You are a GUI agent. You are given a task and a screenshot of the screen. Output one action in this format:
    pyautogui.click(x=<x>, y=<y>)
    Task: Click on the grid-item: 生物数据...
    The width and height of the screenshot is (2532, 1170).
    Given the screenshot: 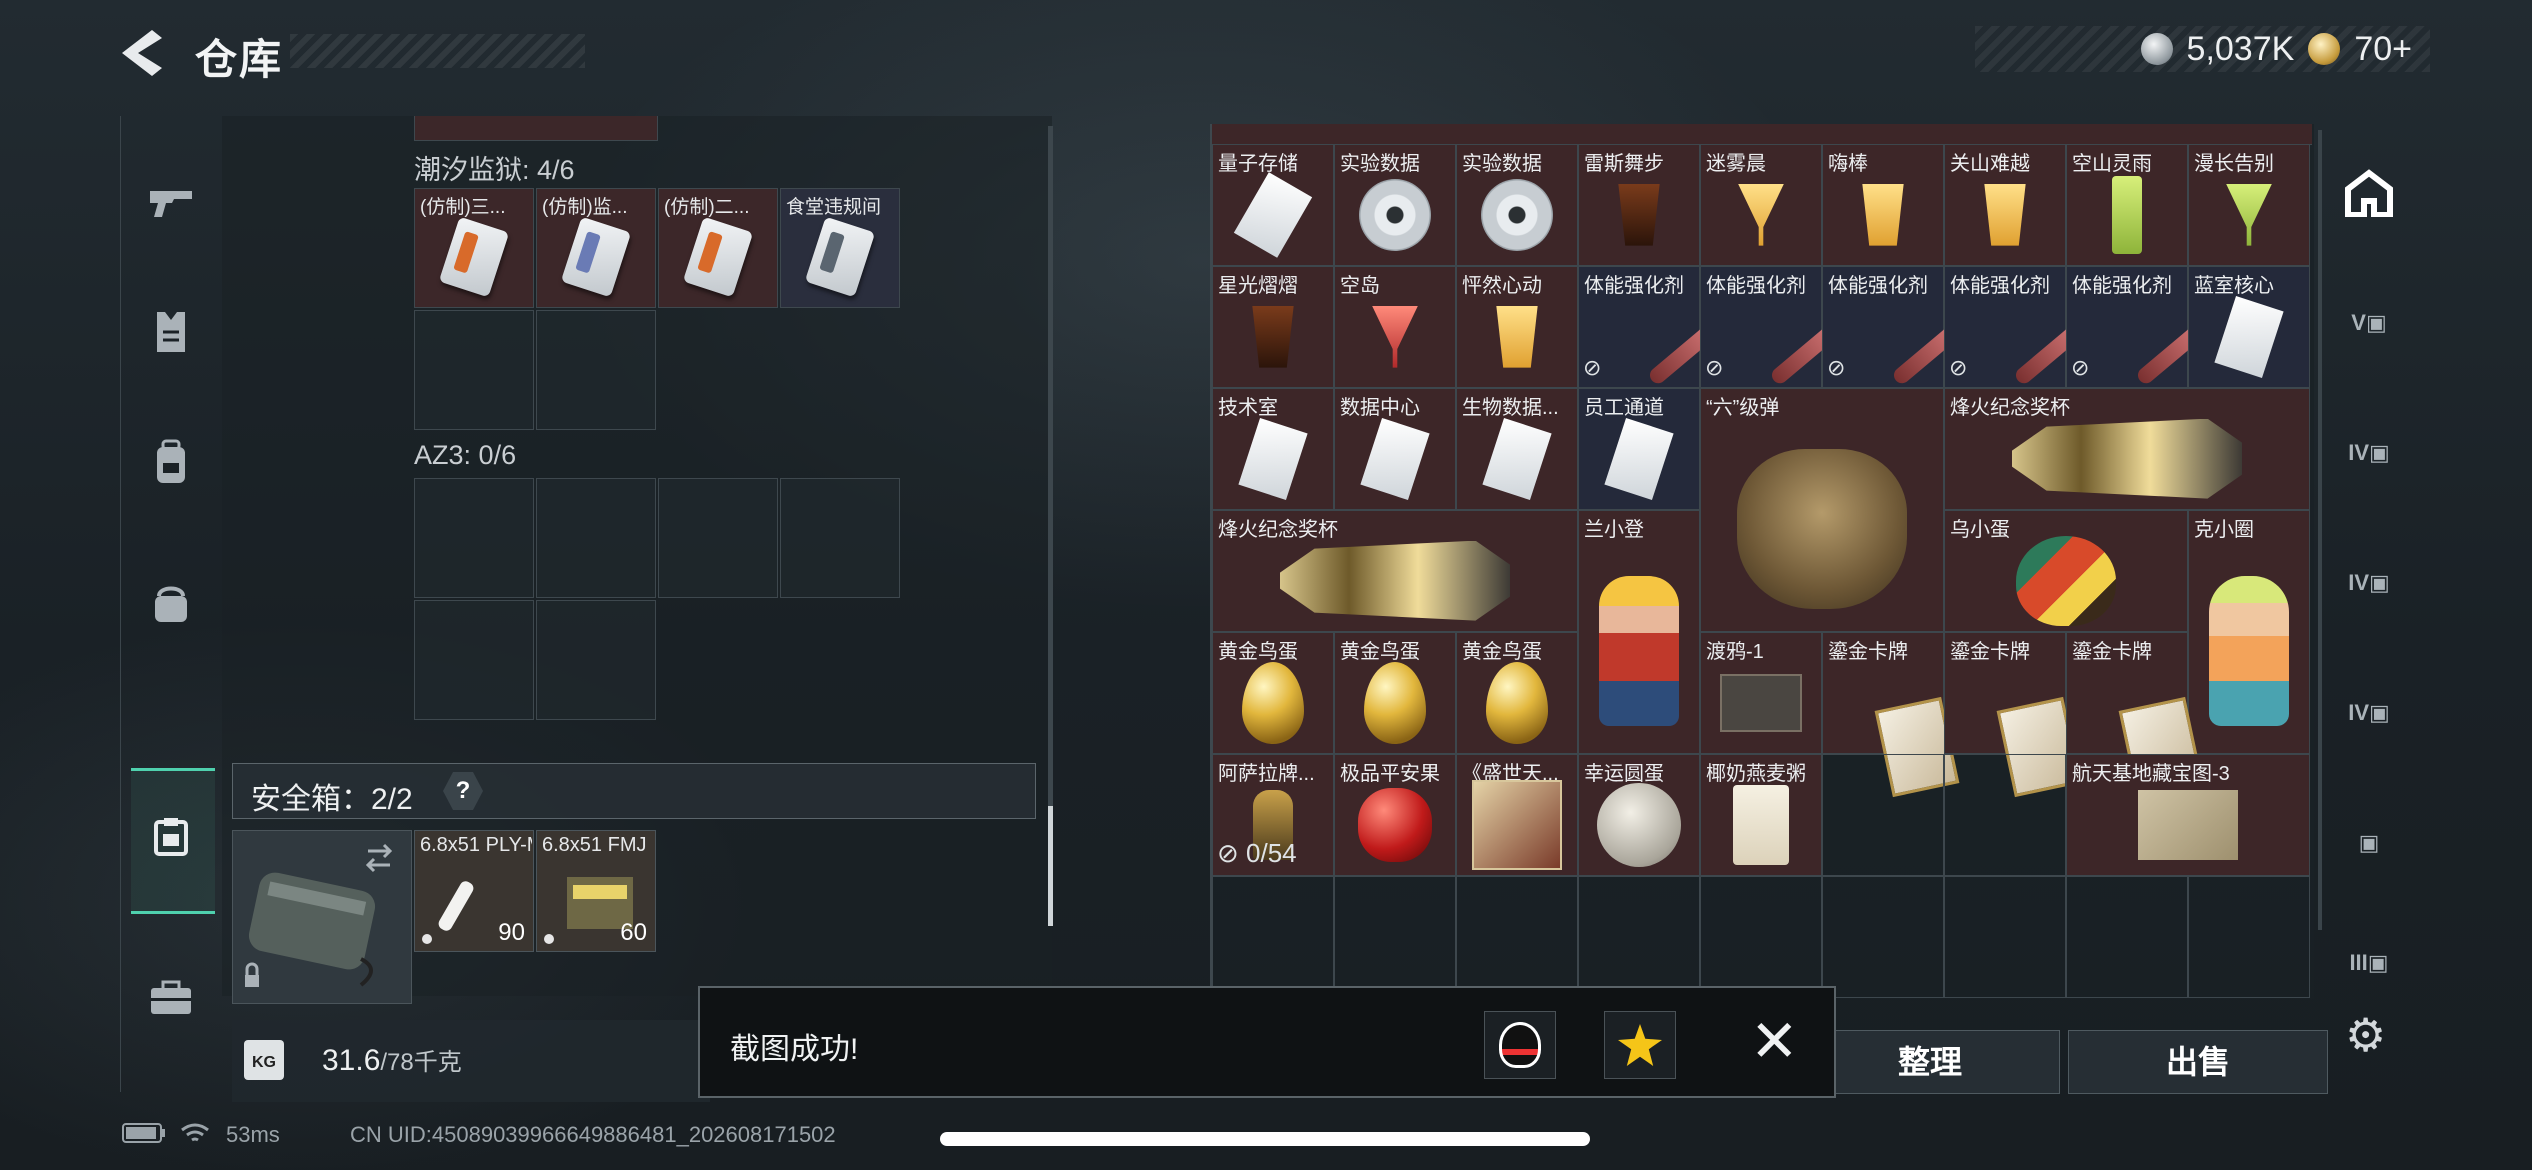 What is the action you would take?
    pyautogui.click(x=1517, y=449)
    